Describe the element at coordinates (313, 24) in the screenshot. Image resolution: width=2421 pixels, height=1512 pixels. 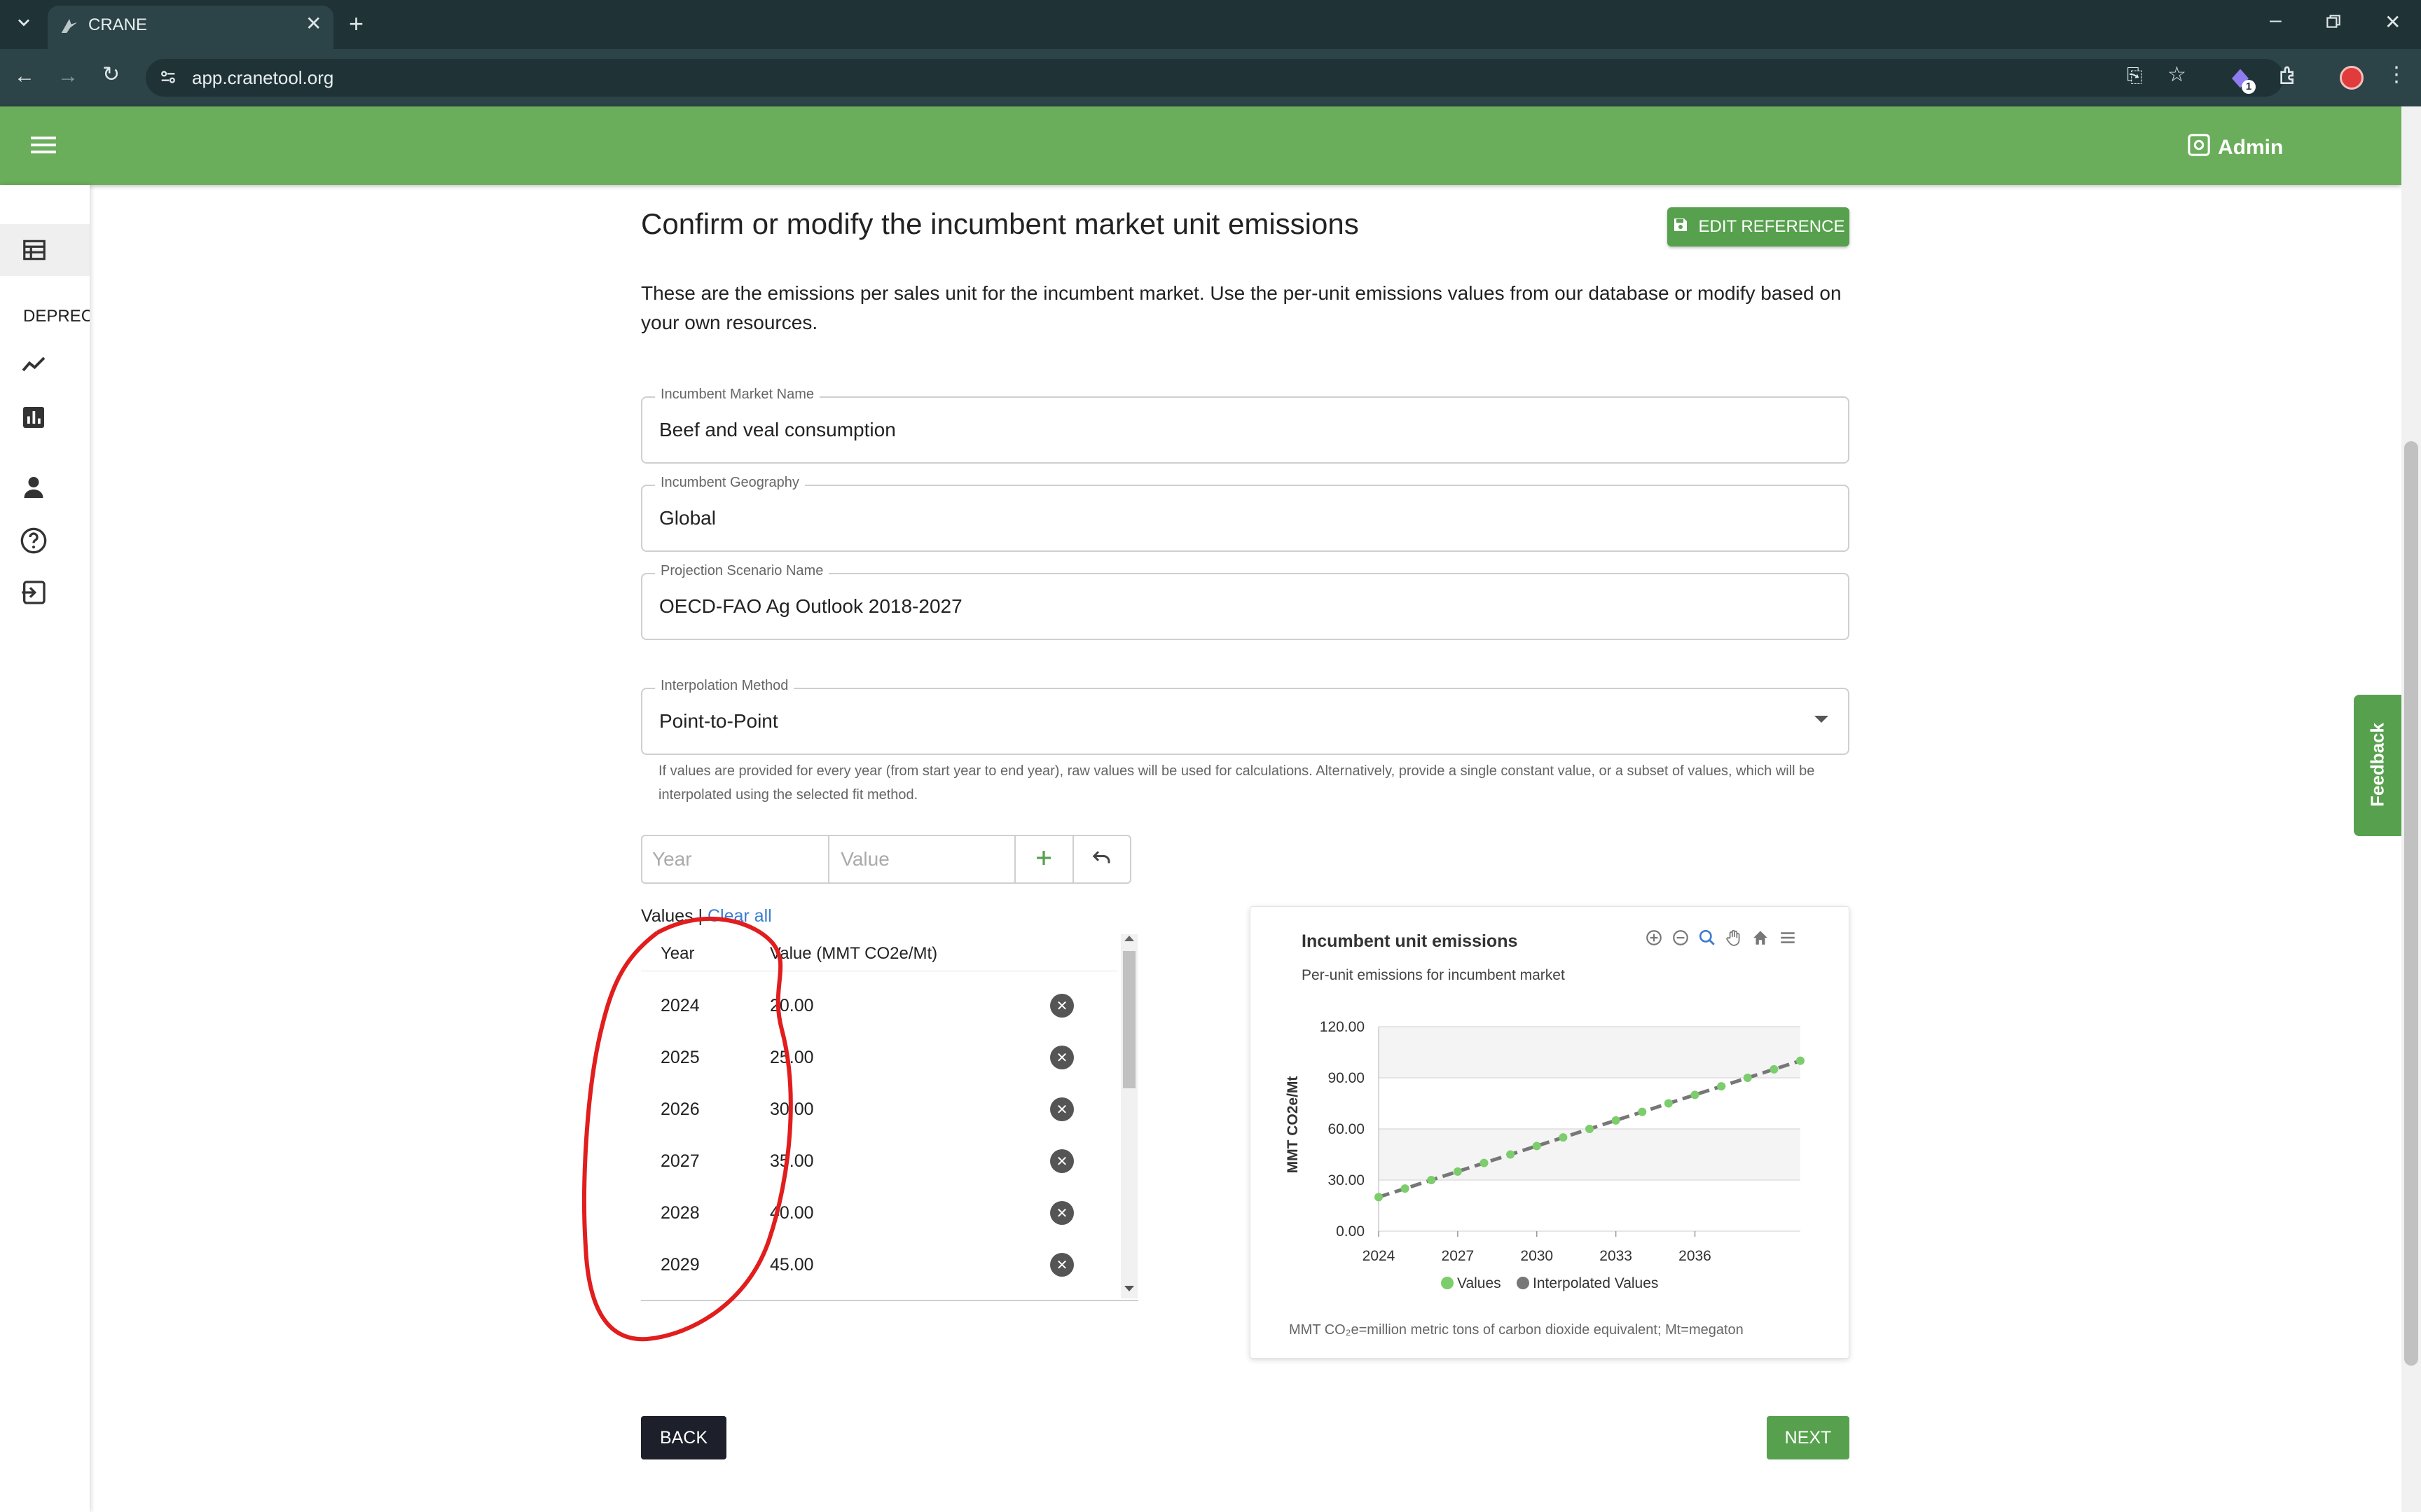
I see `close-tab-icon: ✕` at that location.